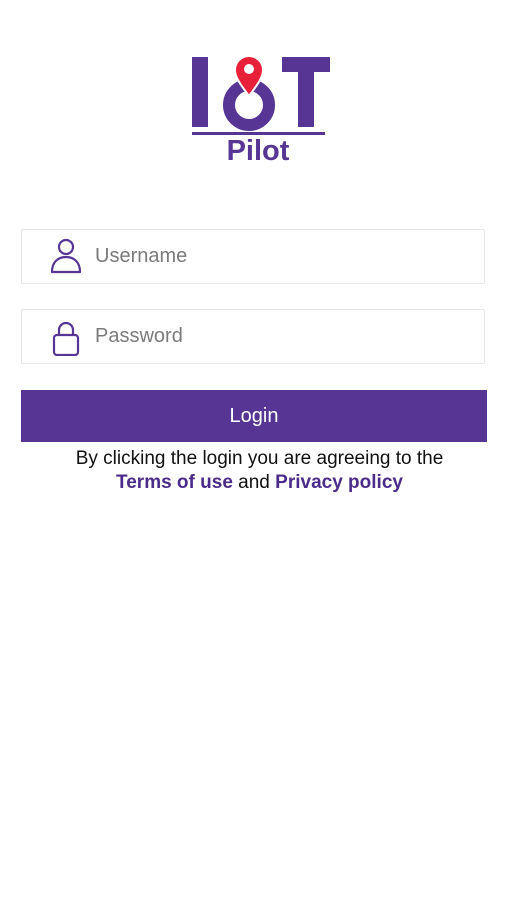  Describe the element at coordinates (285, 336) in the screenshot. I see `password-input` at that location.